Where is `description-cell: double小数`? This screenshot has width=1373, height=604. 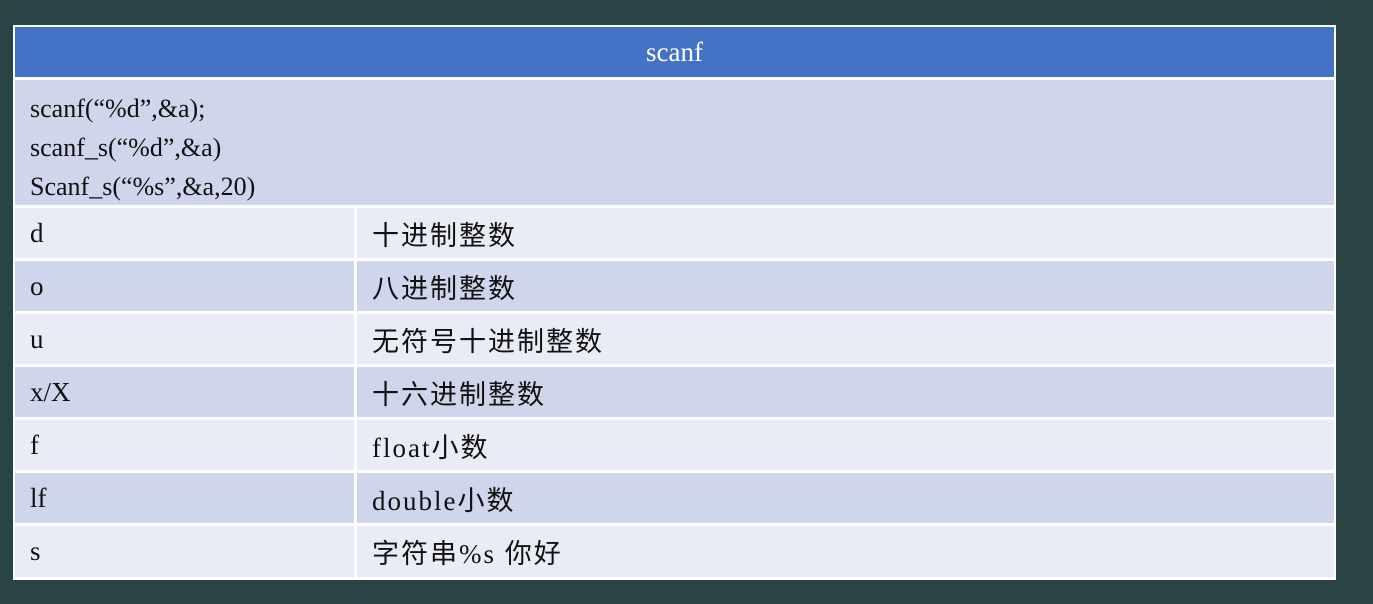 description-cell: double小数 is located at coordinates (845, 498).